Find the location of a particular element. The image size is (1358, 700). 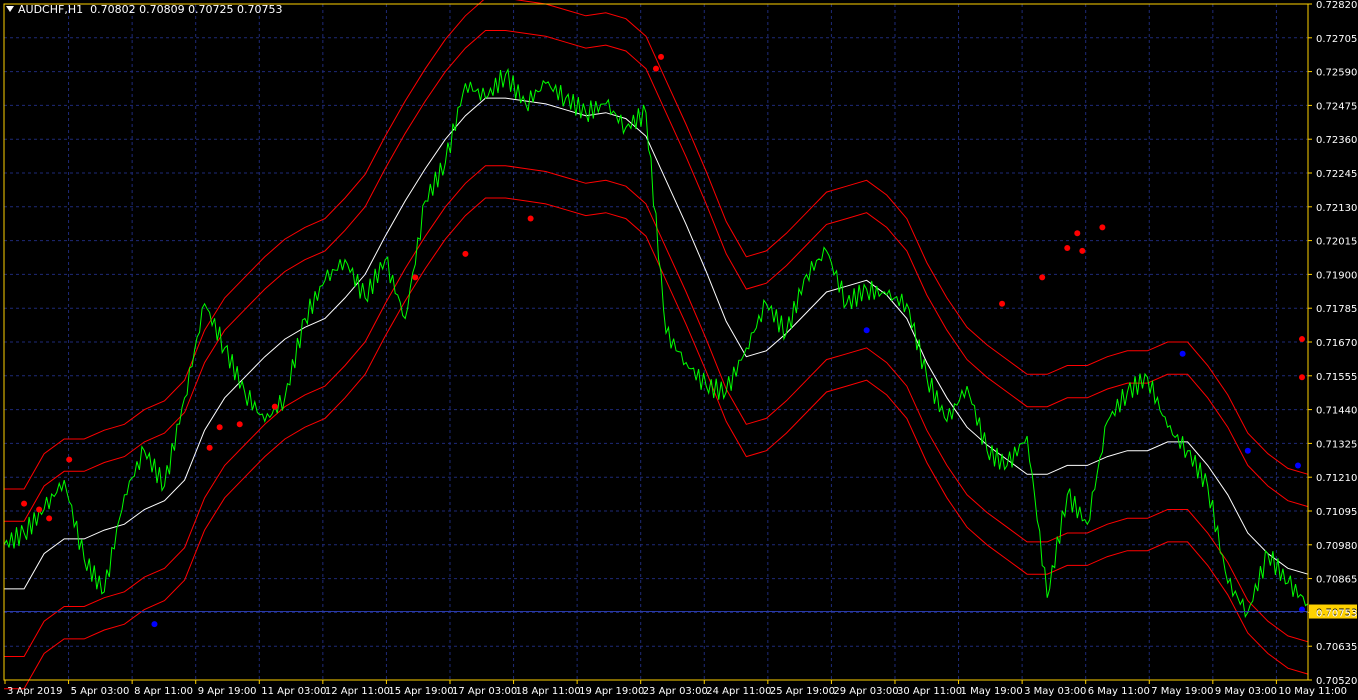

x-tick-label: 24 Apr 11:00 is located at coordinates (738, 691).